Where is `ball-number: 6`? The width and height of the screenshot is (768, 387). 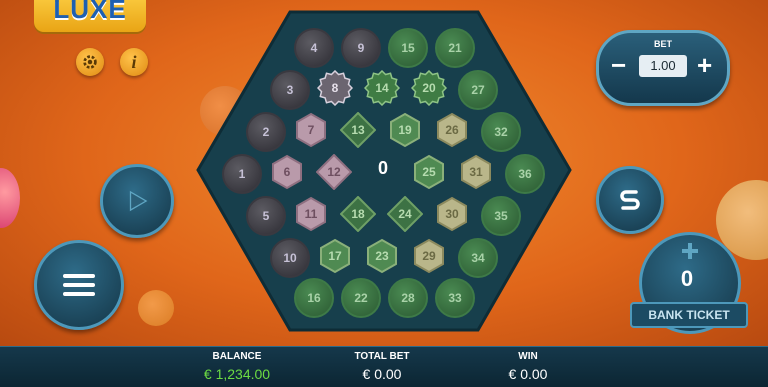
ball-number: 6 is located at coordinates (287, 172).